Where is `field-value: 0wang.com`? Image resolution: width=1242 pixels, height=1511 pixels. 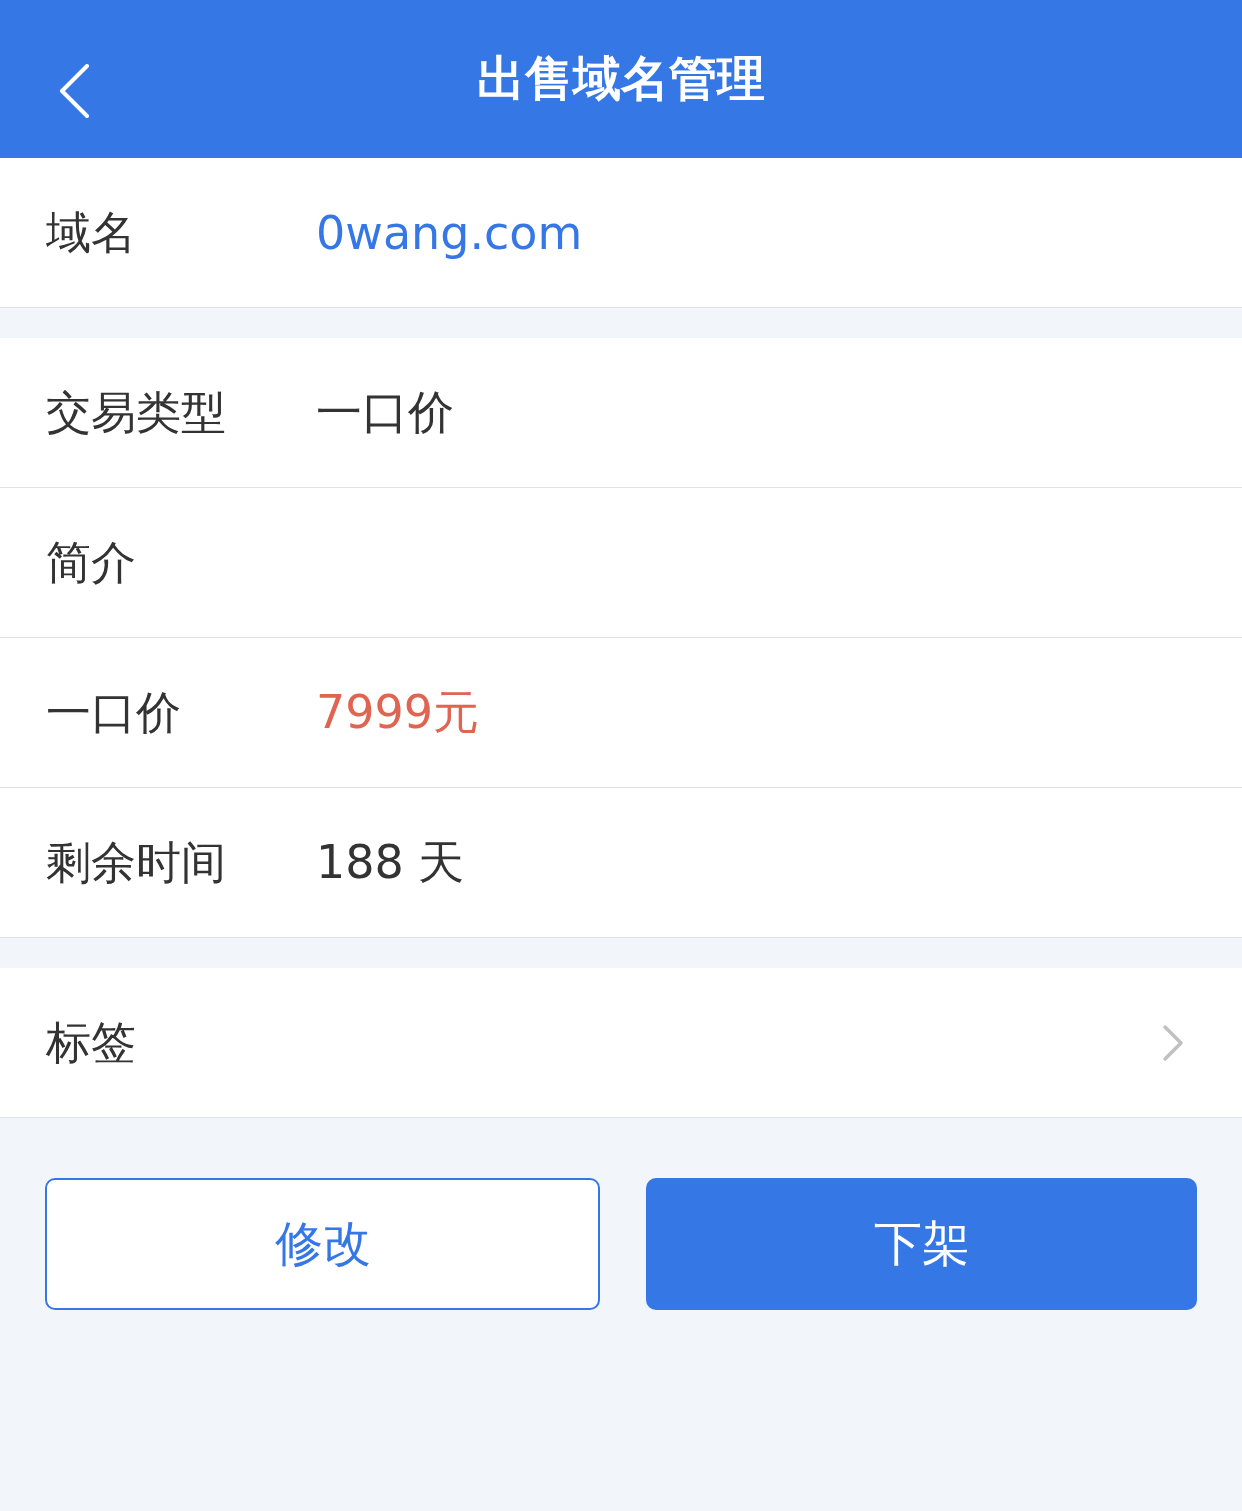
field-value: 0wang.com is located at coordinates (449, 232).